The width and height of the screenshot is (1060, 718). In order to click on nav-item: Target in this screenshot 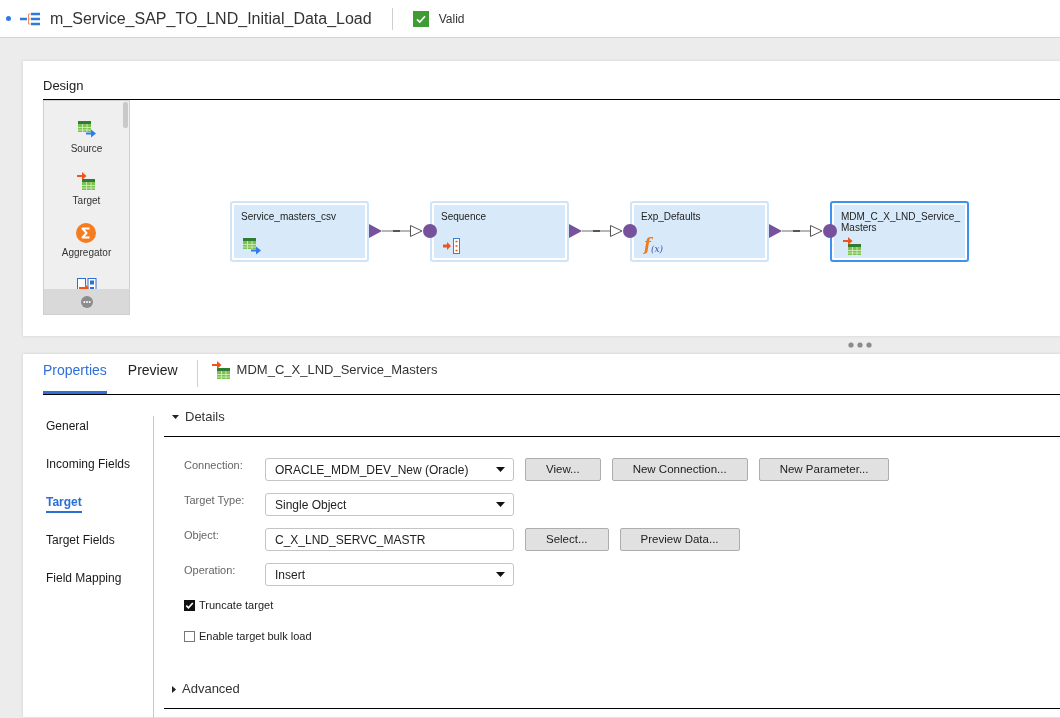, I will do `click(64, 503)`.